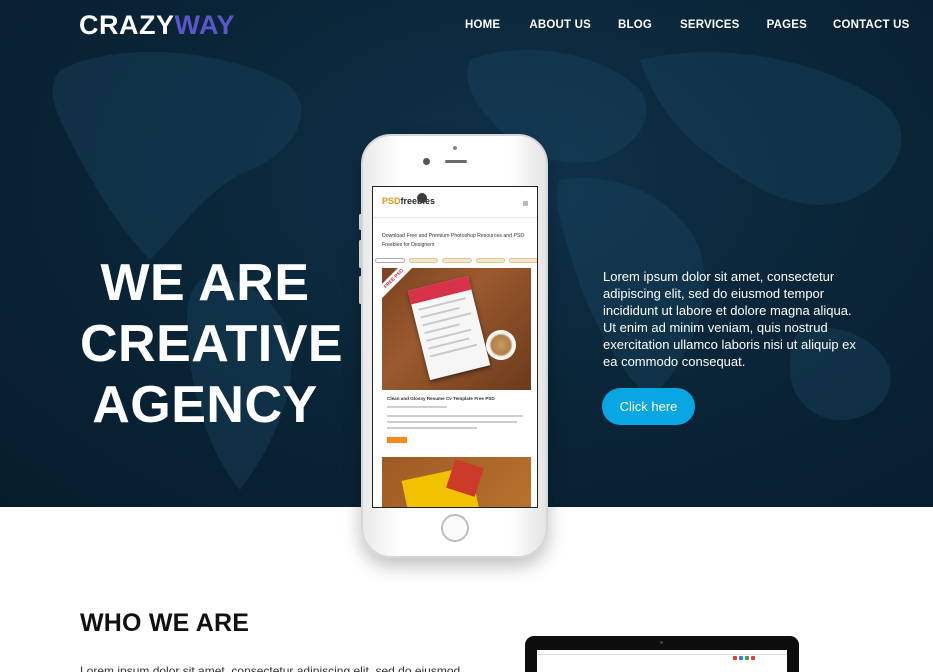 The image size is (933, 672). I want to click on nav-item-blog: BLOG, so click(635, 25).